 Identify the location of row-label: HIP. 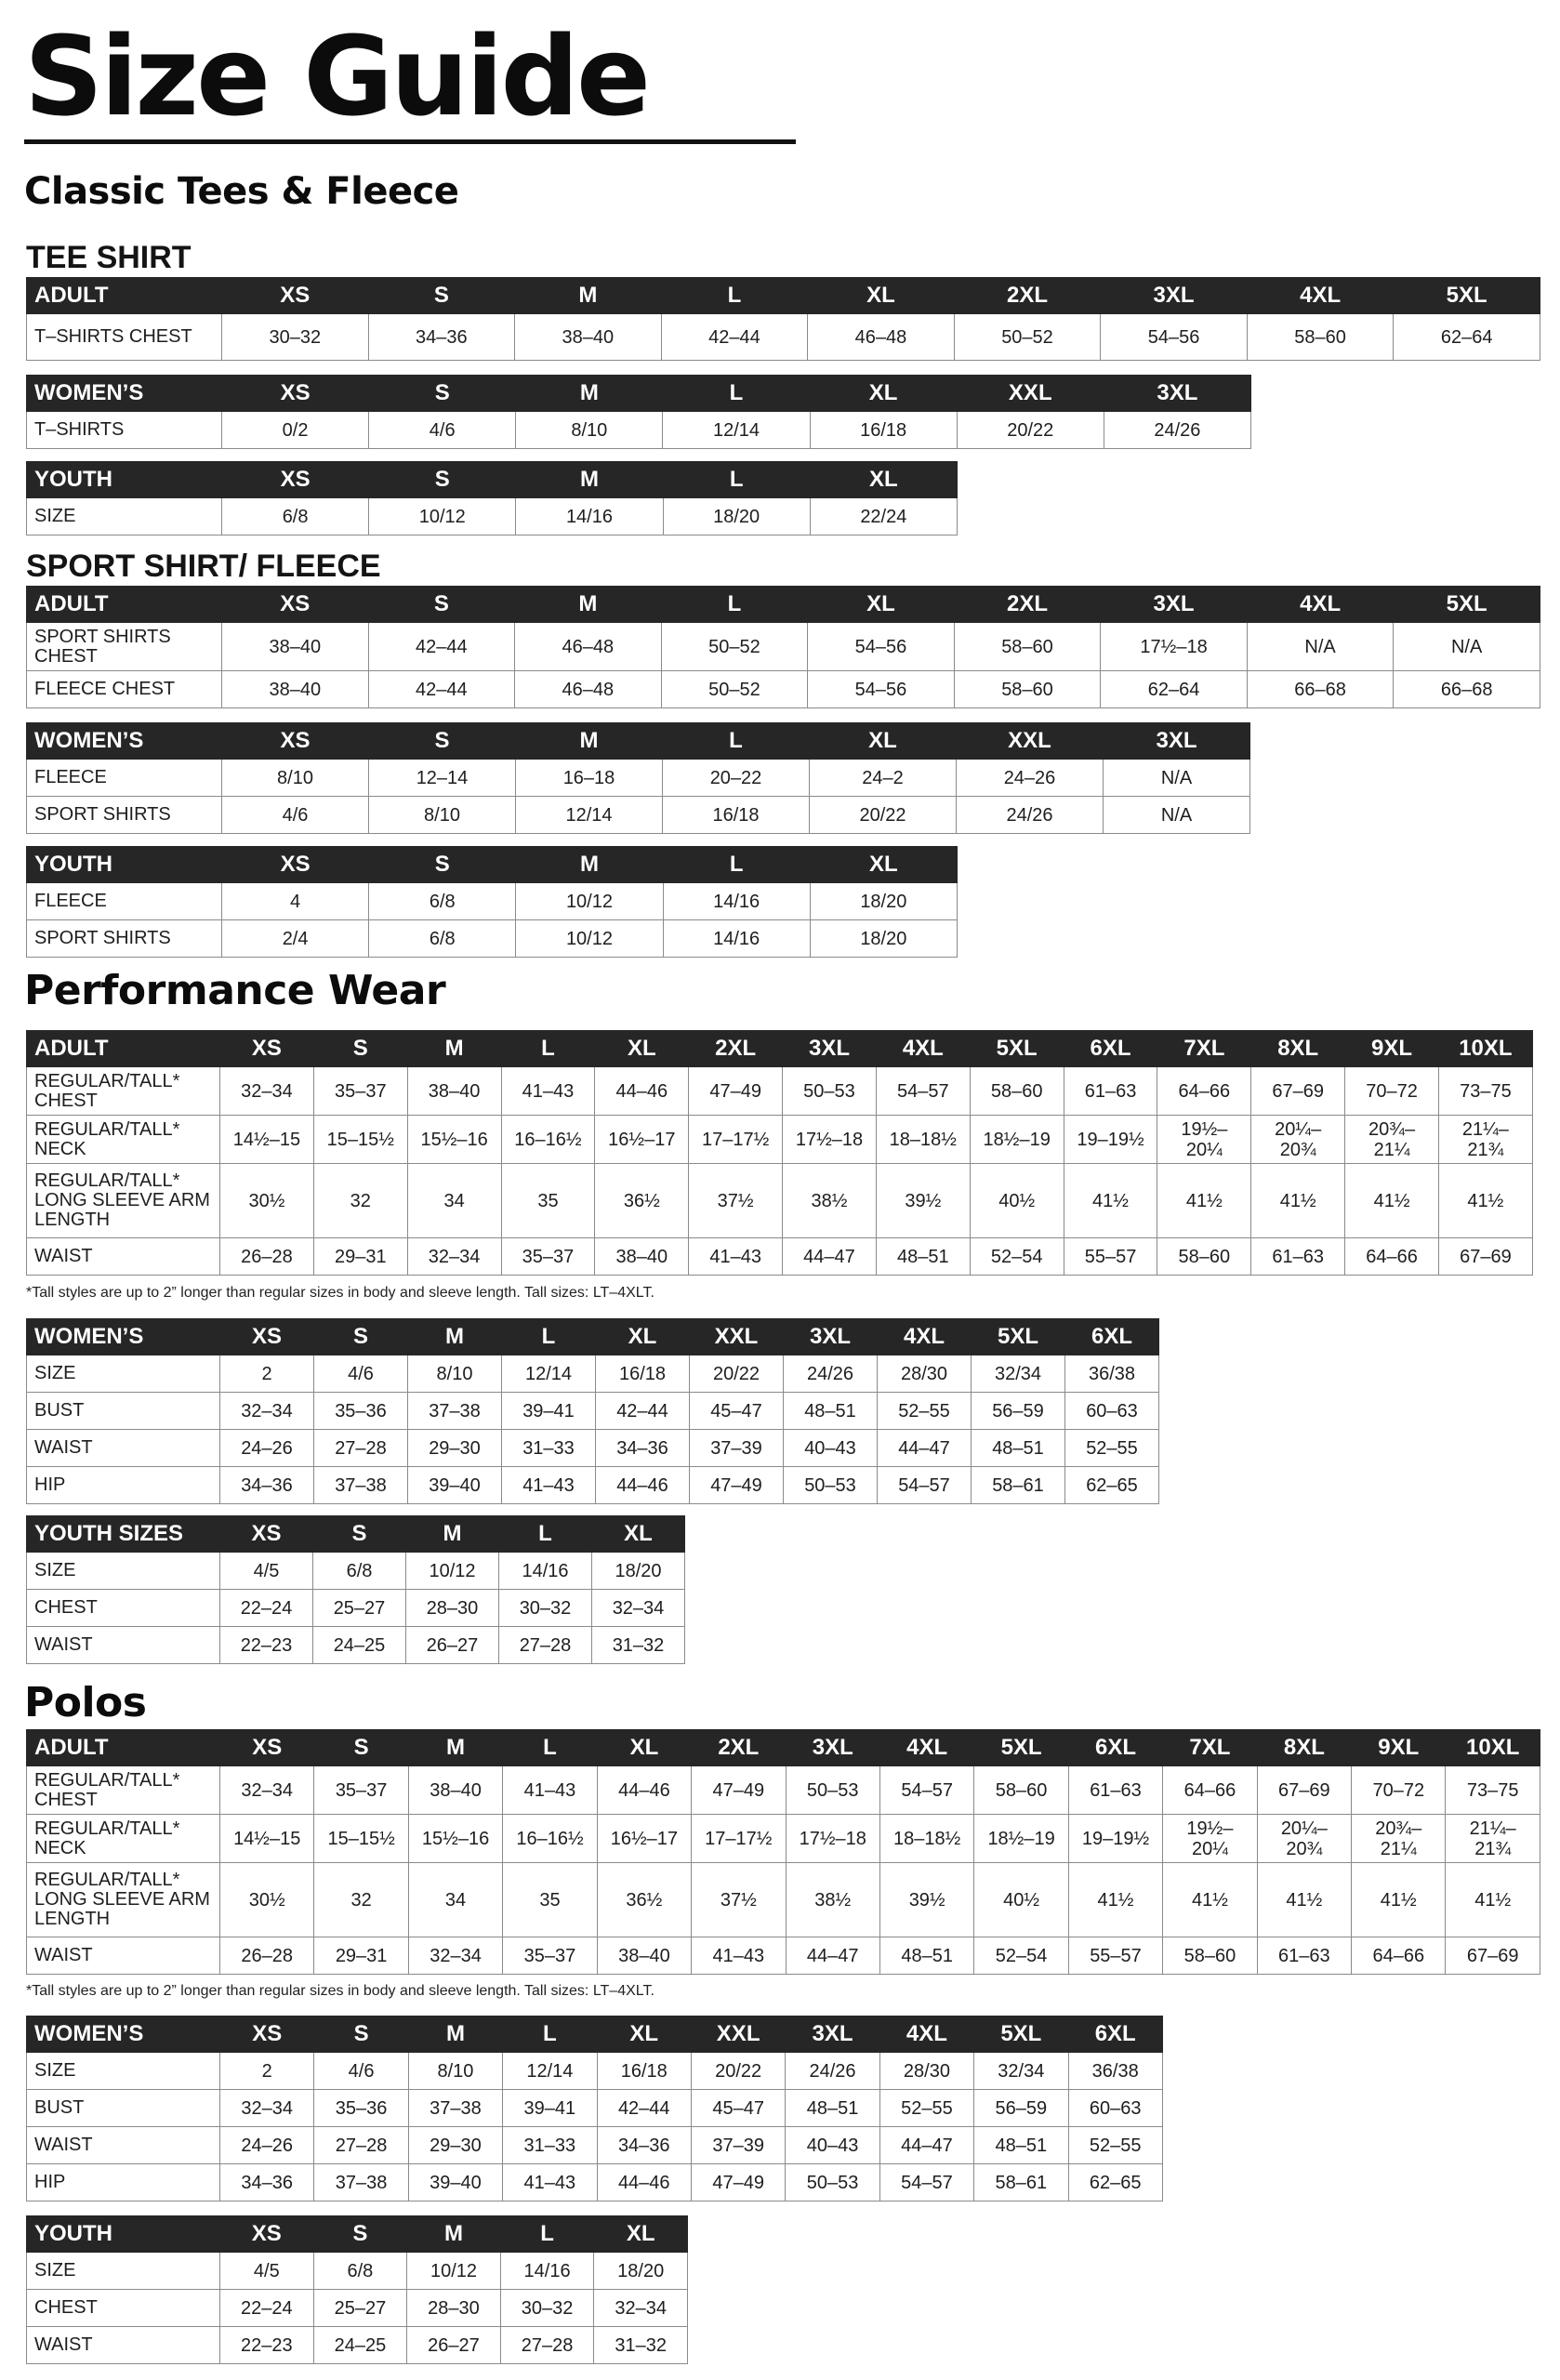
(123, 1485).